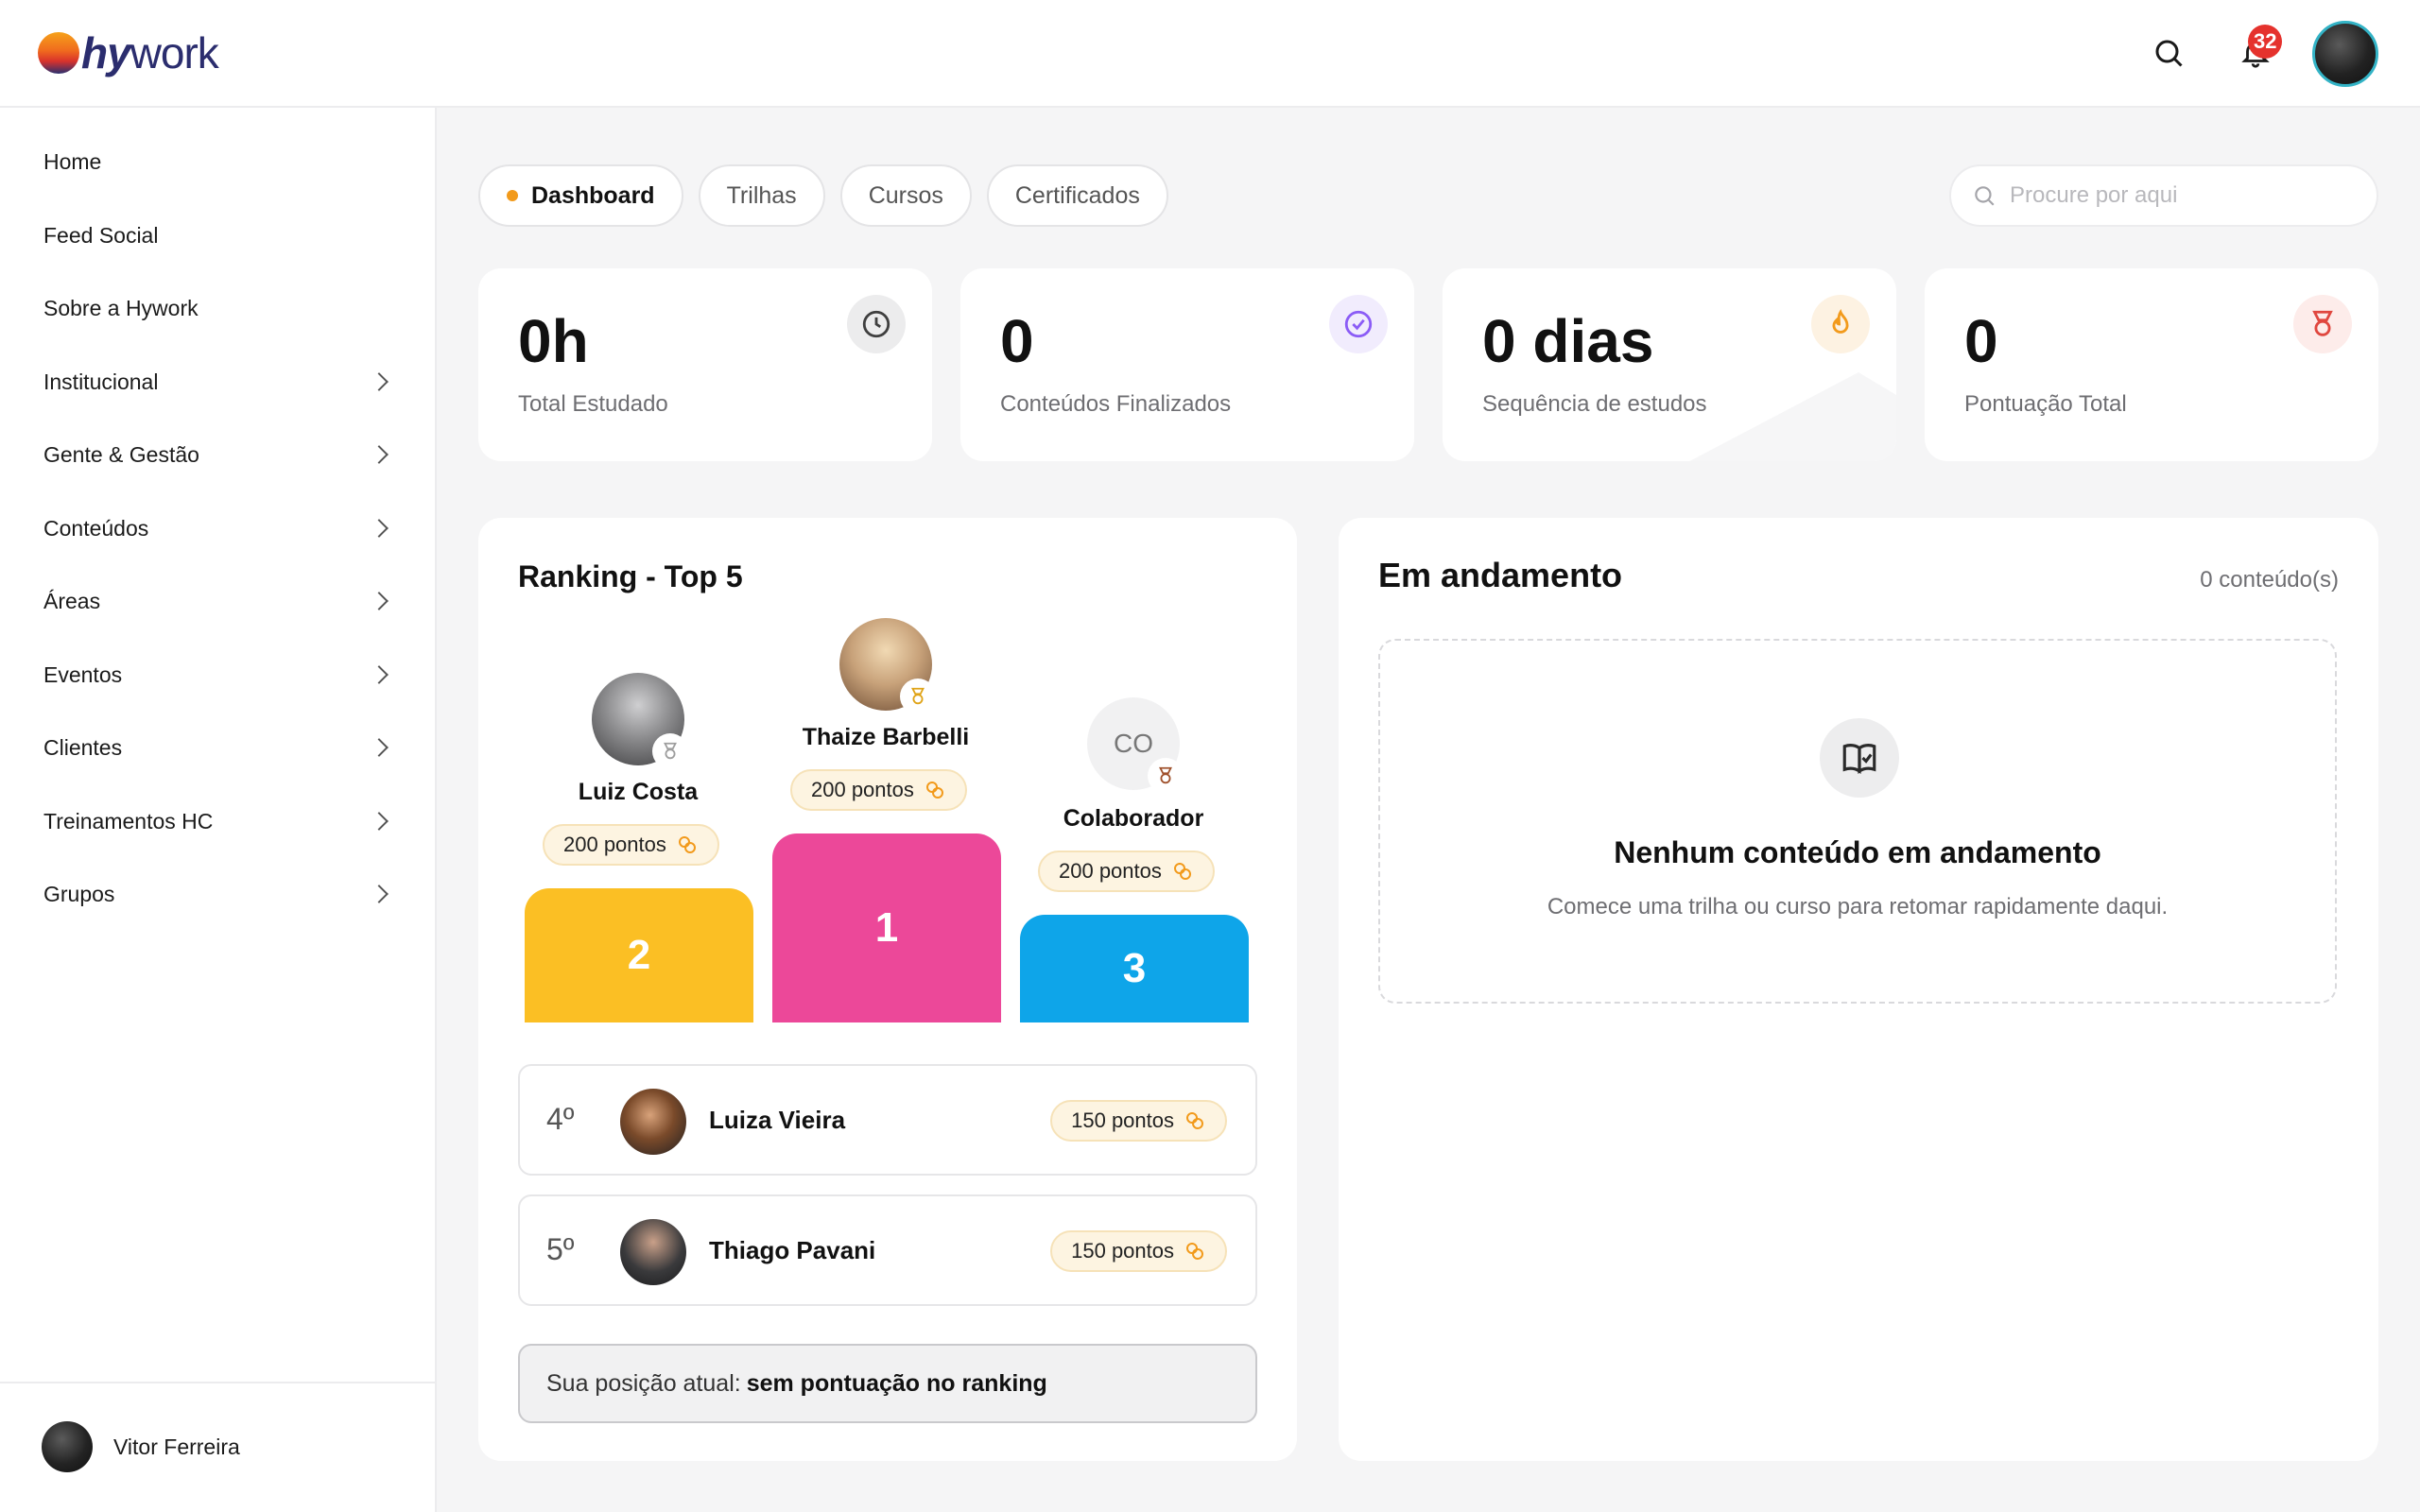 The image size is (2420, 1512). What do you see at coordinates (888, 1120) in the screenshot?
I see `ranking-row: 4º Luiza Vieira 150 pontos` at bounding box center [888, 1120].